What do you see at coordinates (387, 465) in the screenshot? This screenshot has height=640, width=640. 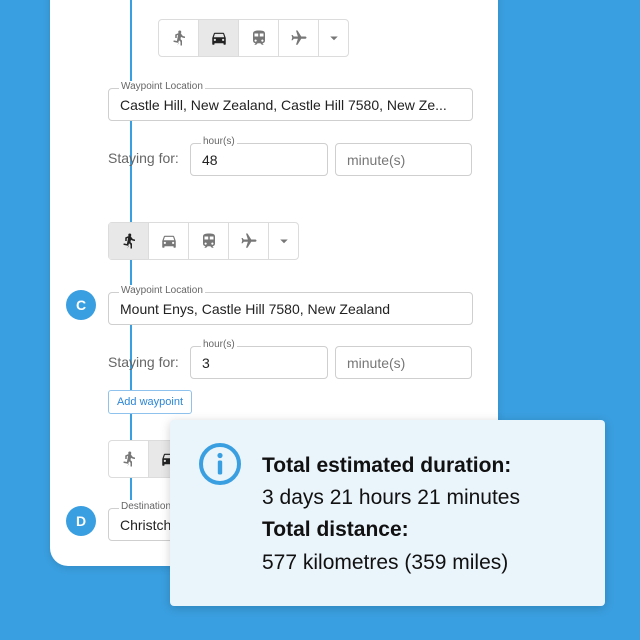 I see `duration-label: Total estimated duration:` at bounding box center [387, 465].